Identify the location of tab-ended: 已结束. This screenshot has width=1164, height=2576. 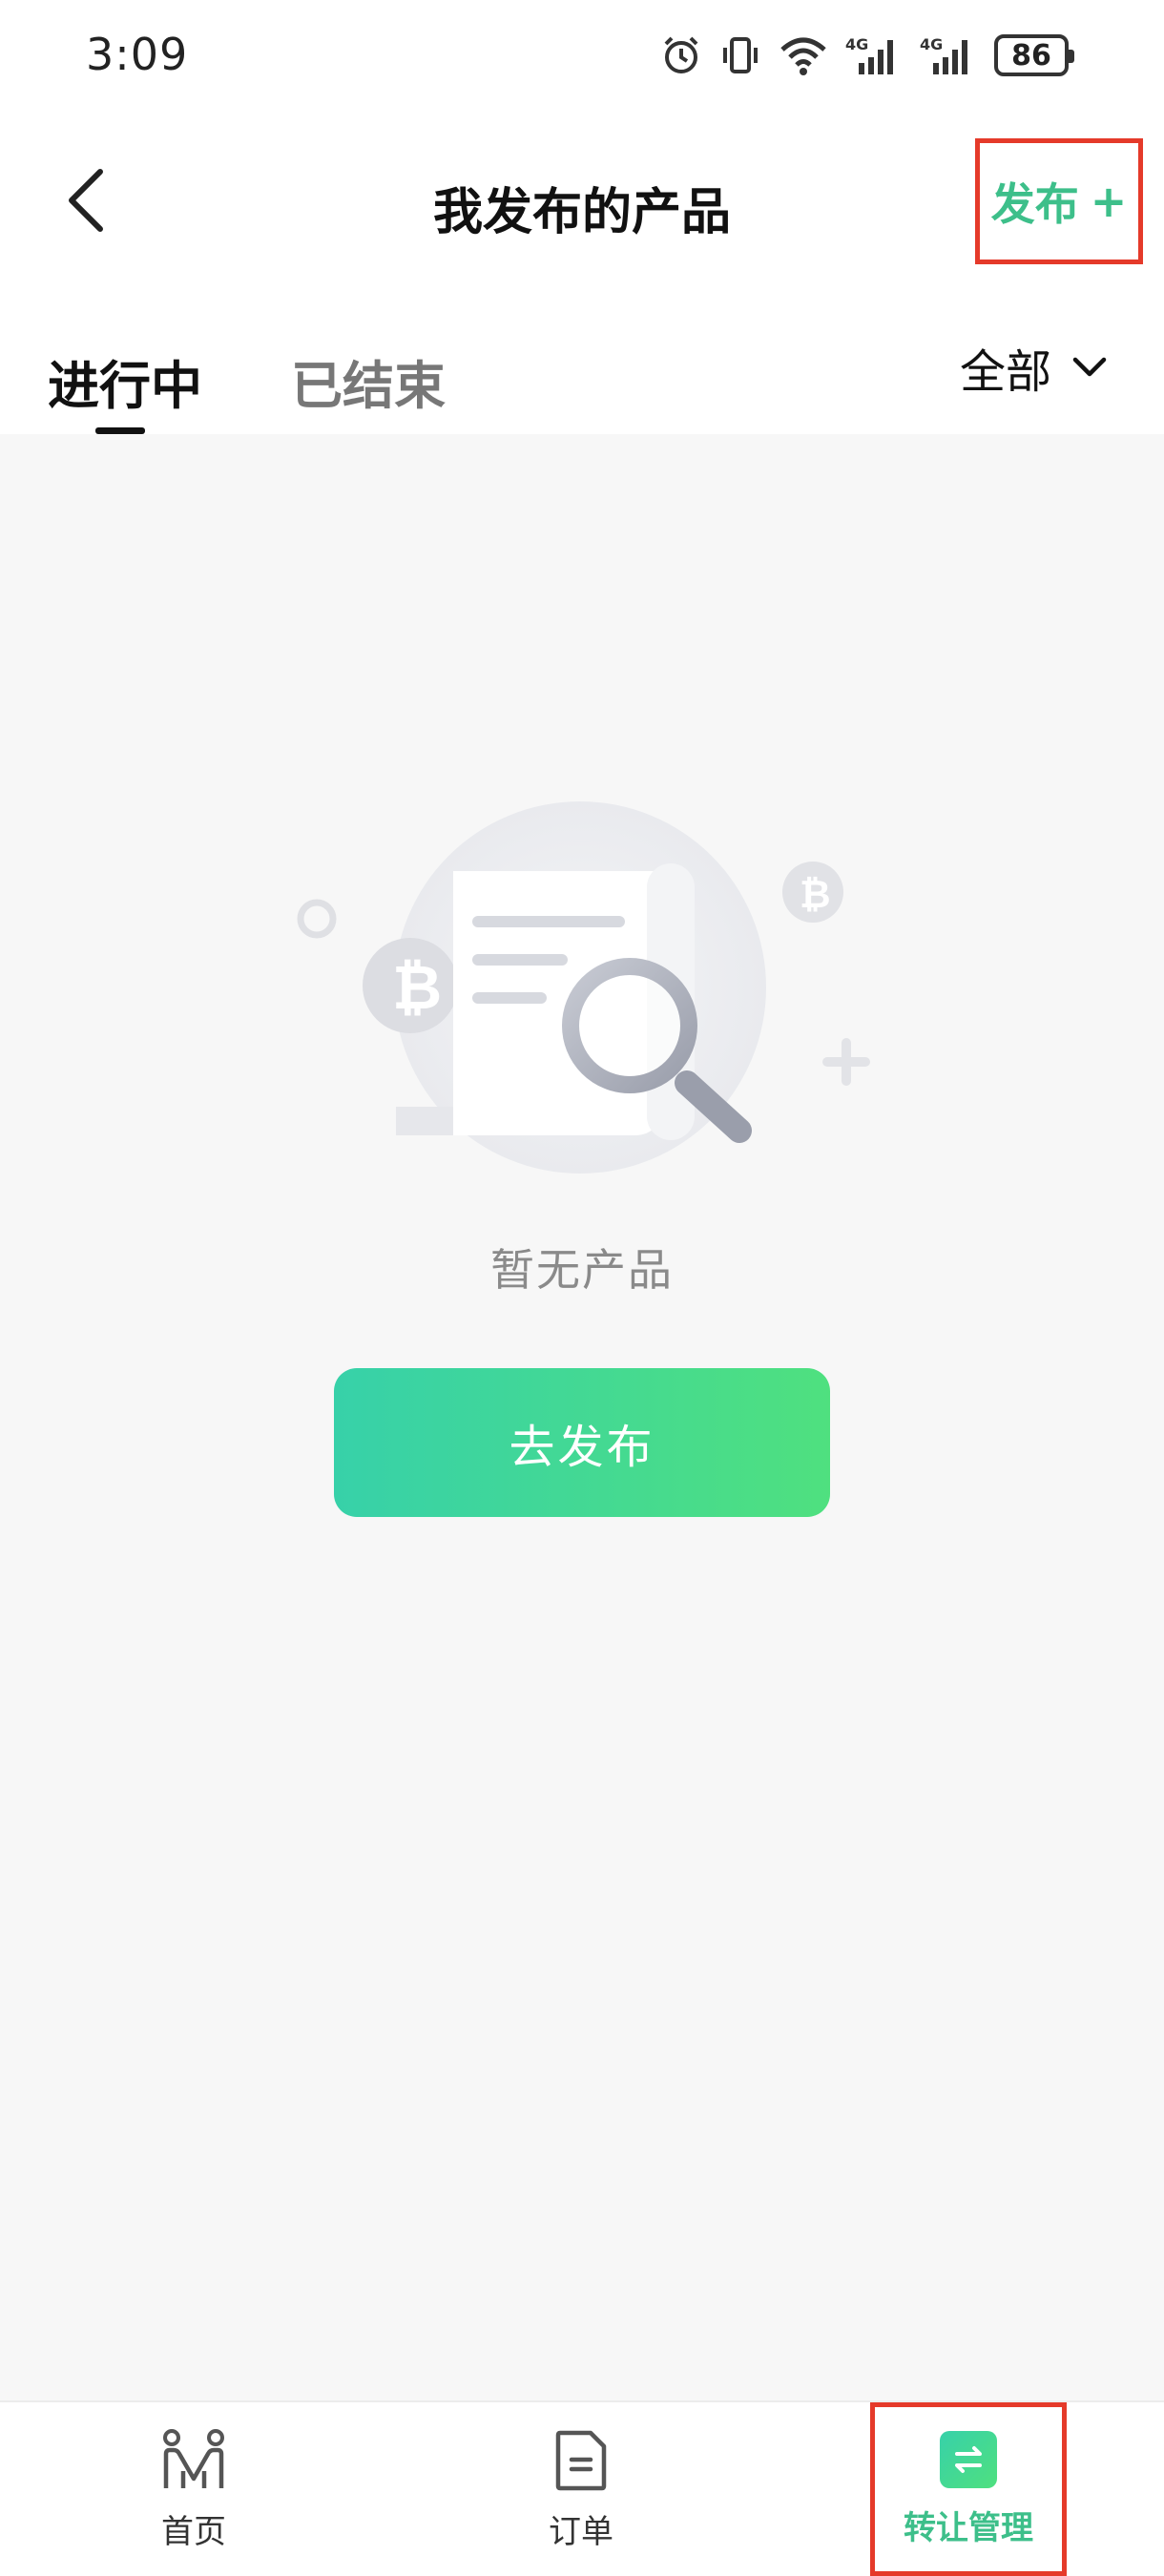
(369, 381).